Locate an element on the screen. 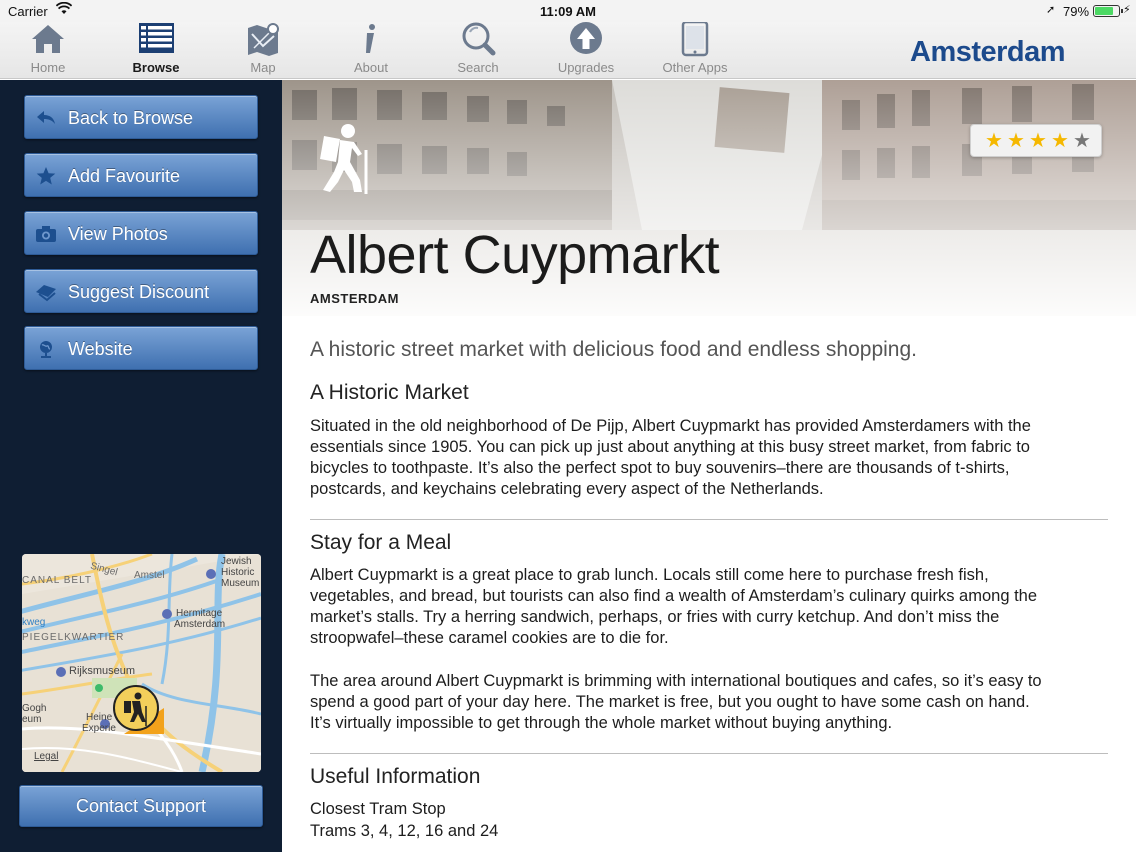 The image size is (1136, 852). tab-label: Search is located at coordinates (478, 67).